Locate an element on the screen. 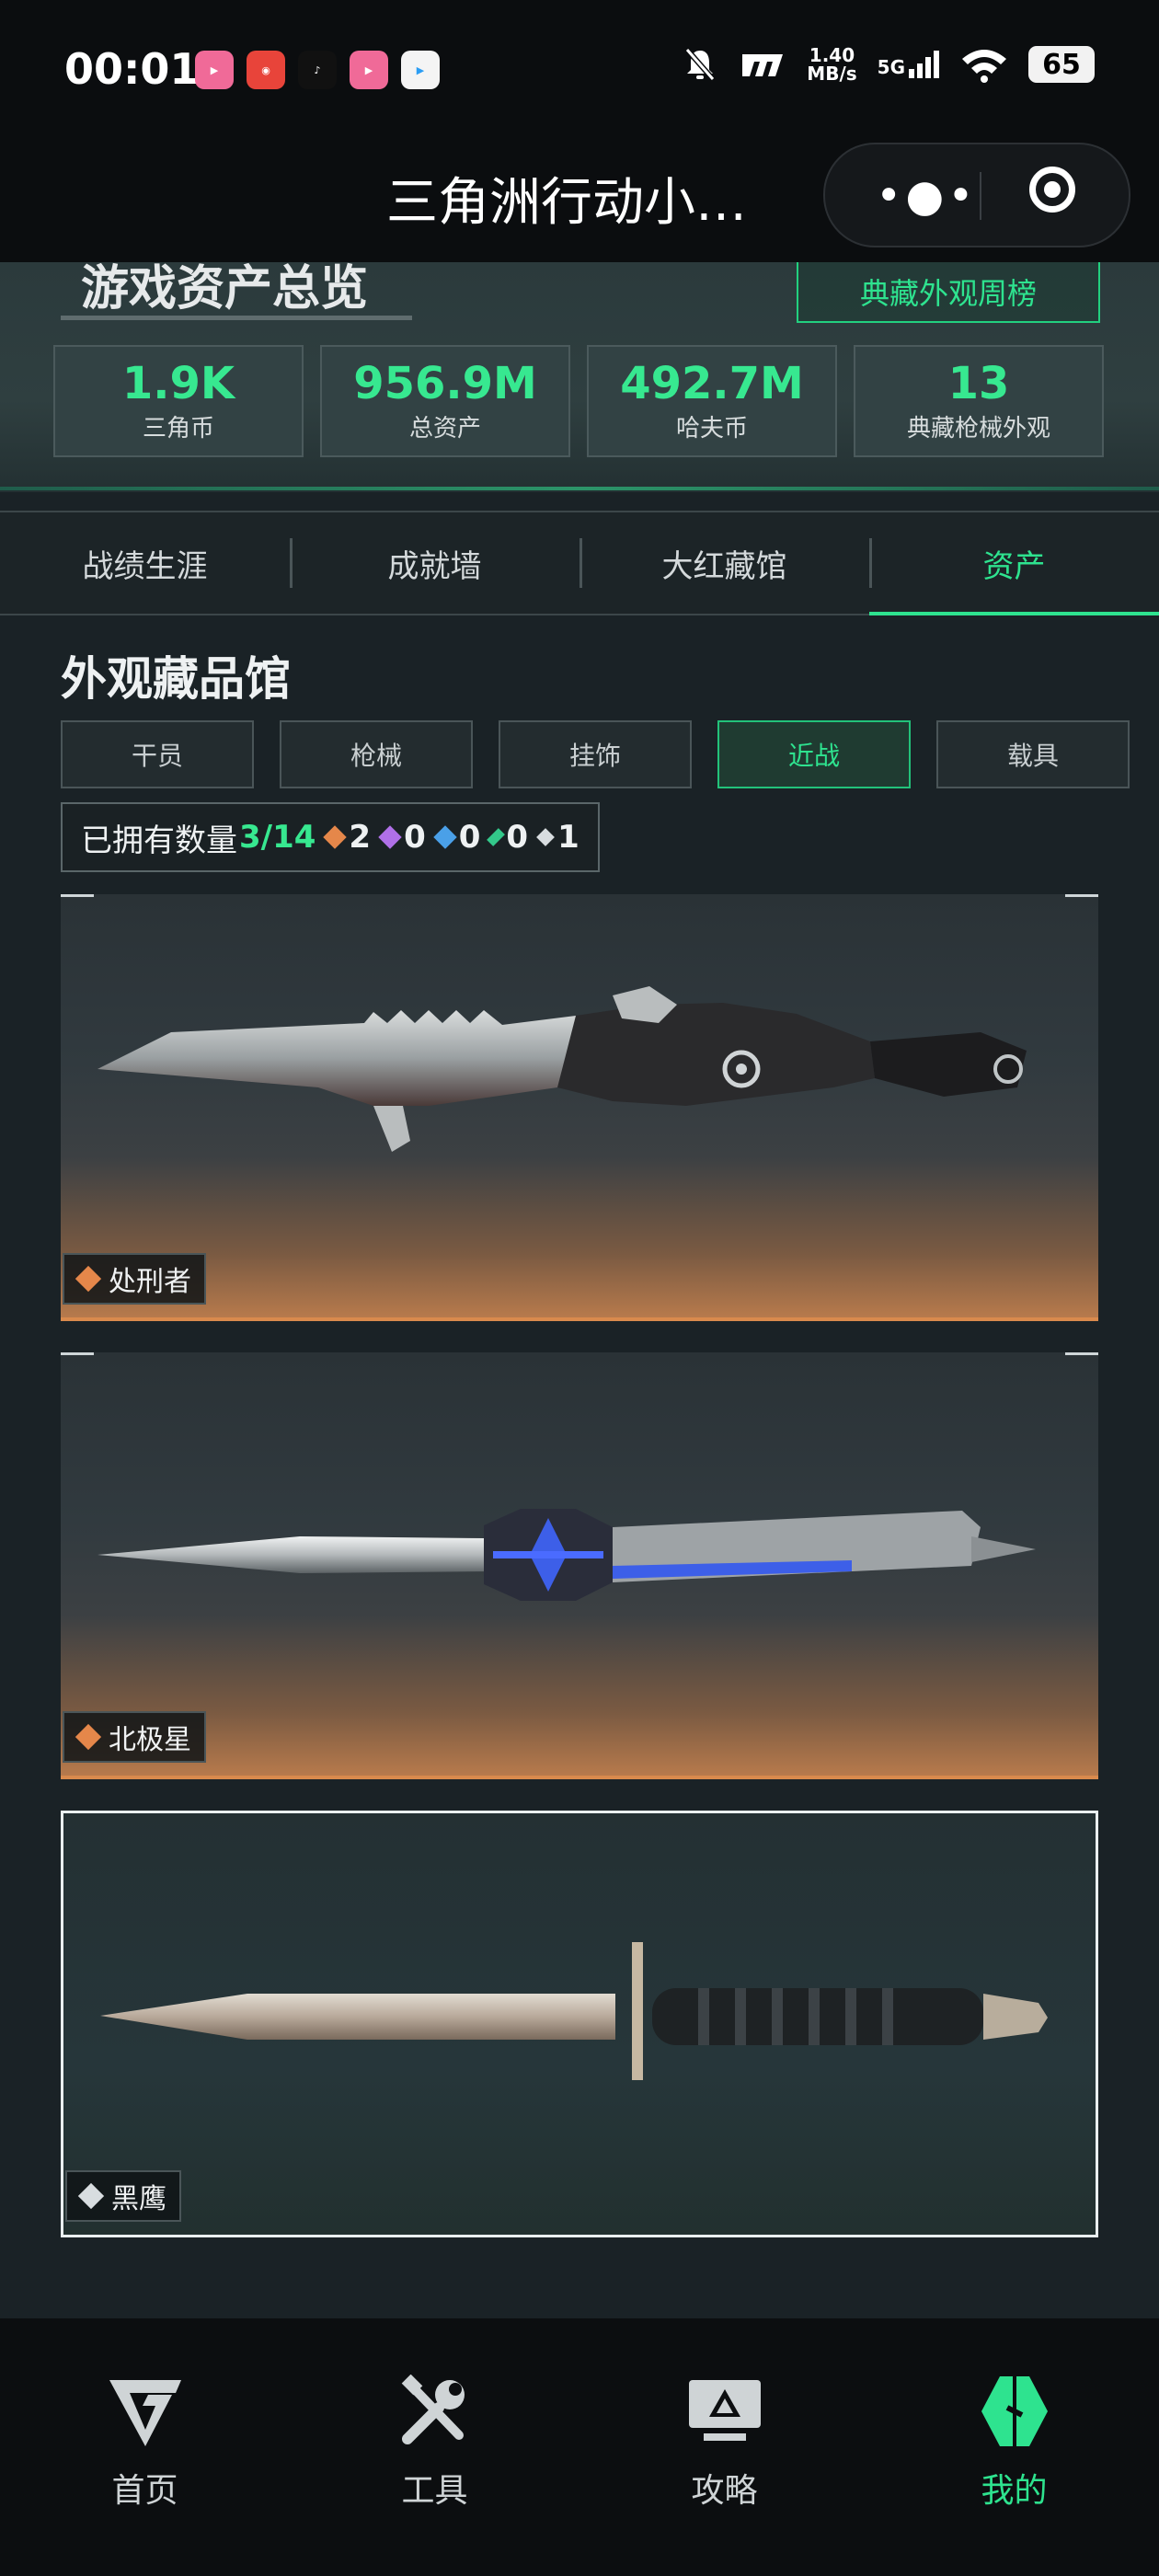 The image size is (1159, 2576). orange-diamond-icon is located at coordinates (335, 837).